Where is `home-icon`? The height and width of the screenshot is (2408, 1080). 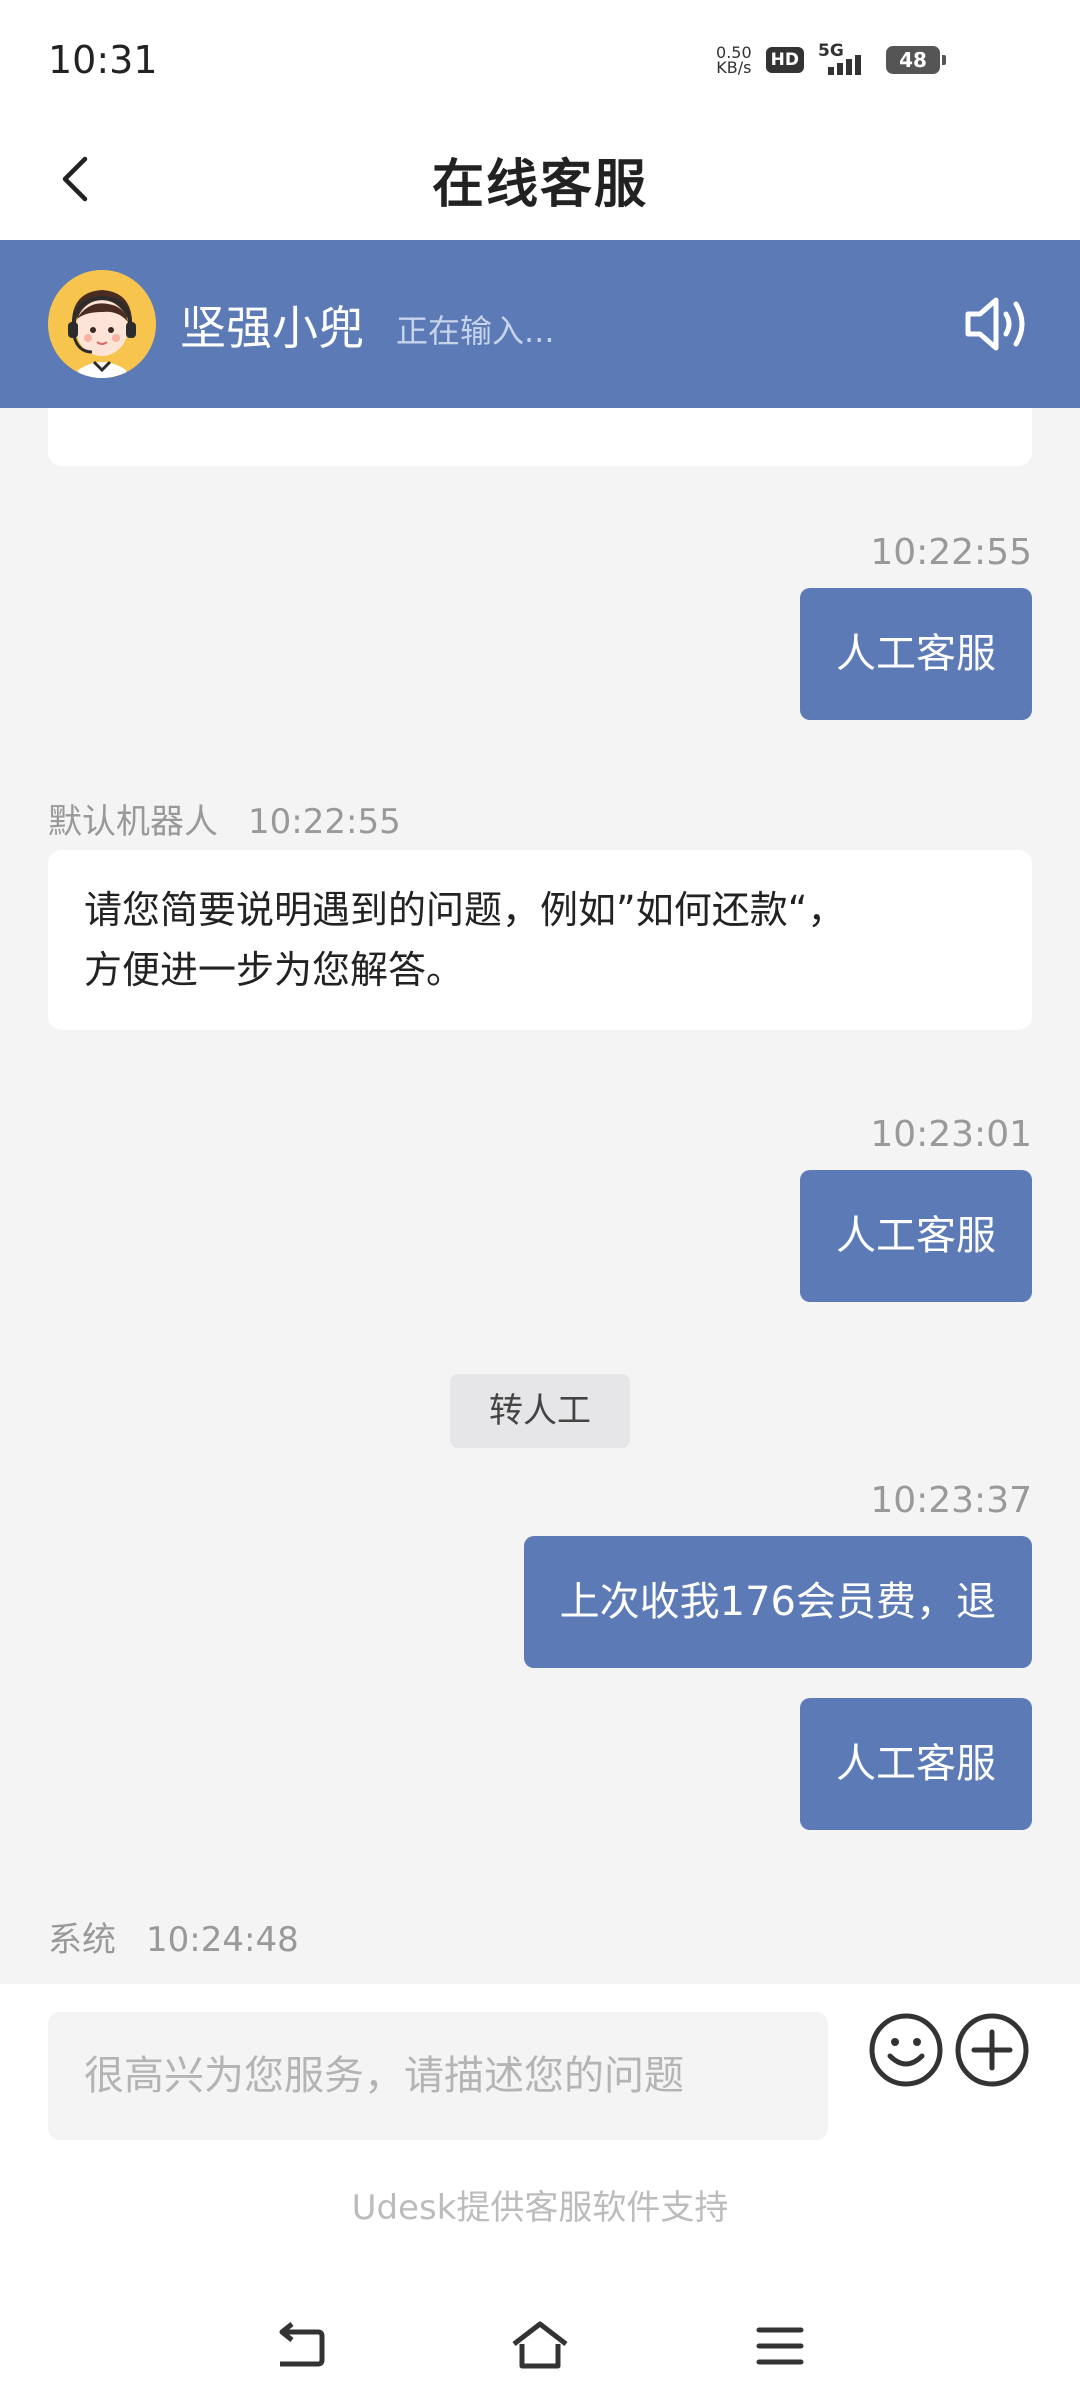
home-icon is located at coordinates (540, 2345).